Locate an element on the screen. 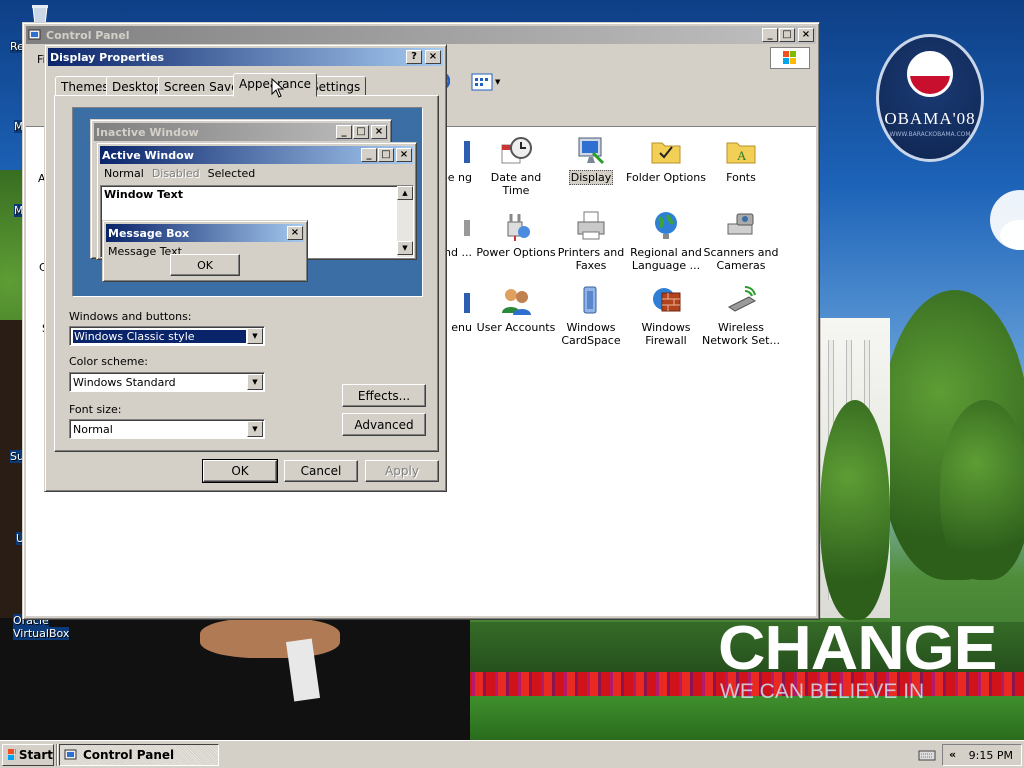 This screenshot has height=768, width=1024. windows-buttons-label: Windows and buttons: is located at coordinates (130, 316).